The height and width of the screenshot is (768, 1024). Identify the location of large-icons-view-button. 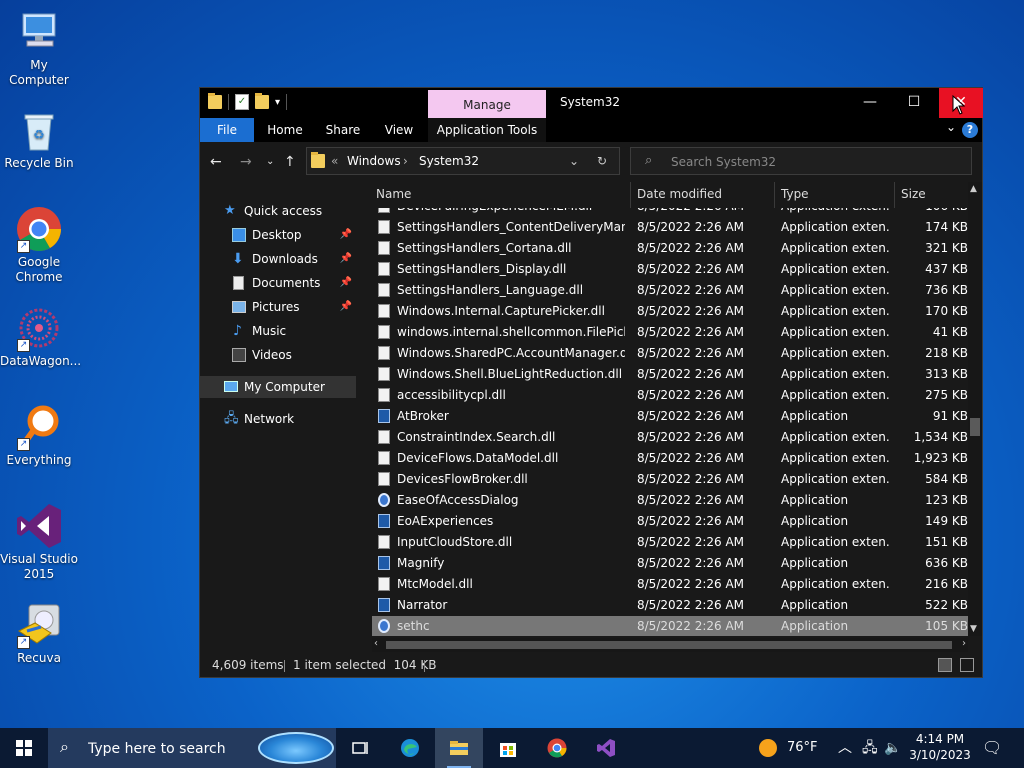
(967, 665).